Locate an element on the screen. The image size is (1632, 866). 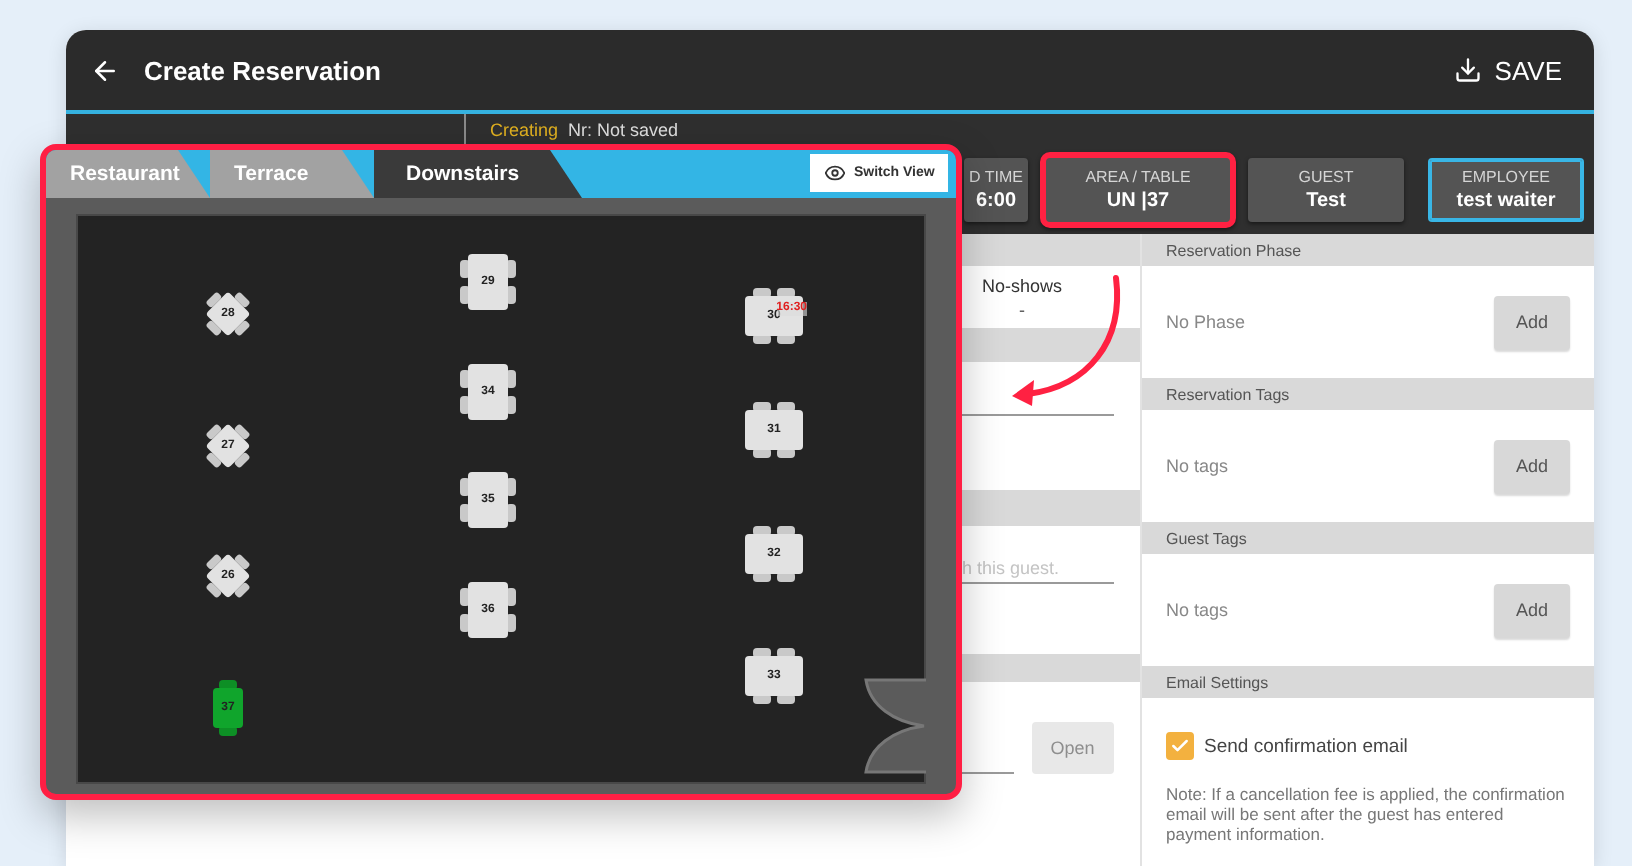
record-number: Nr: Not saved is located at coordinates (623, 129).